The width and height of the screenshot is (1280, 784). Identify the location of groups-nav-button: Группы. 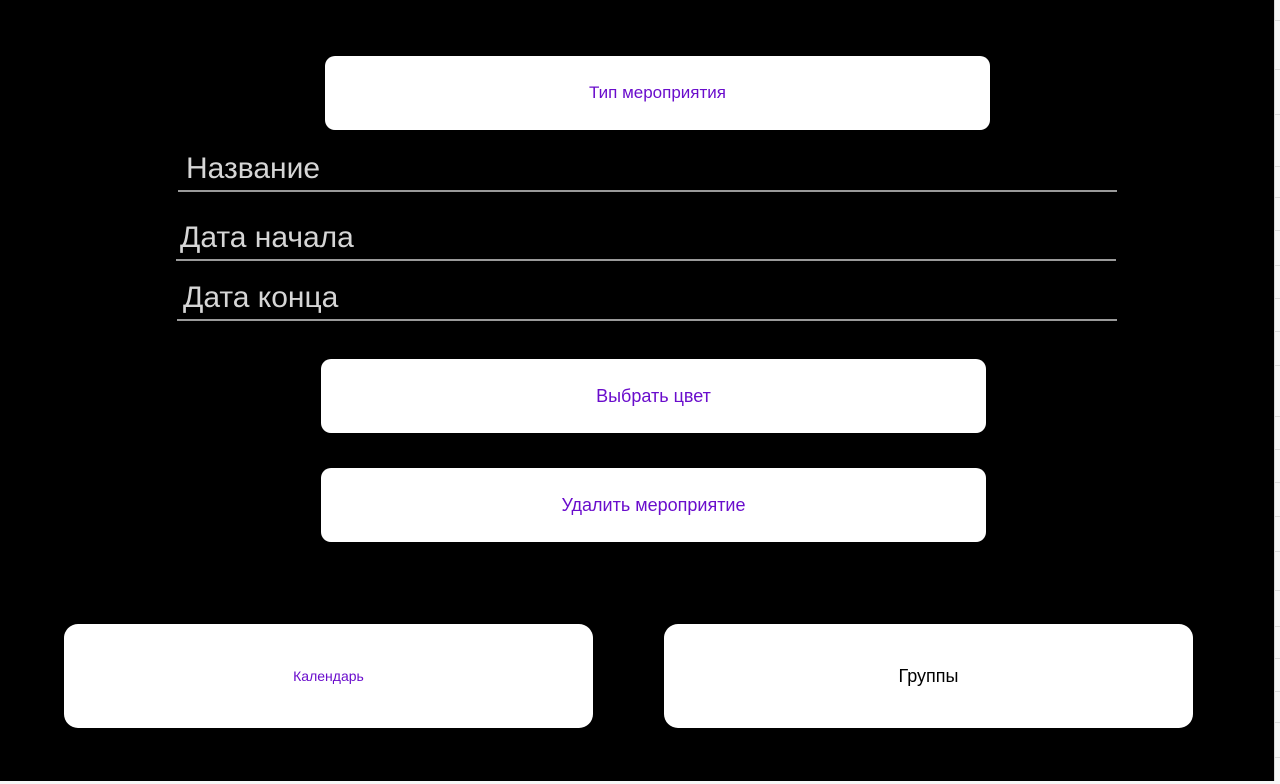
(928, 676).